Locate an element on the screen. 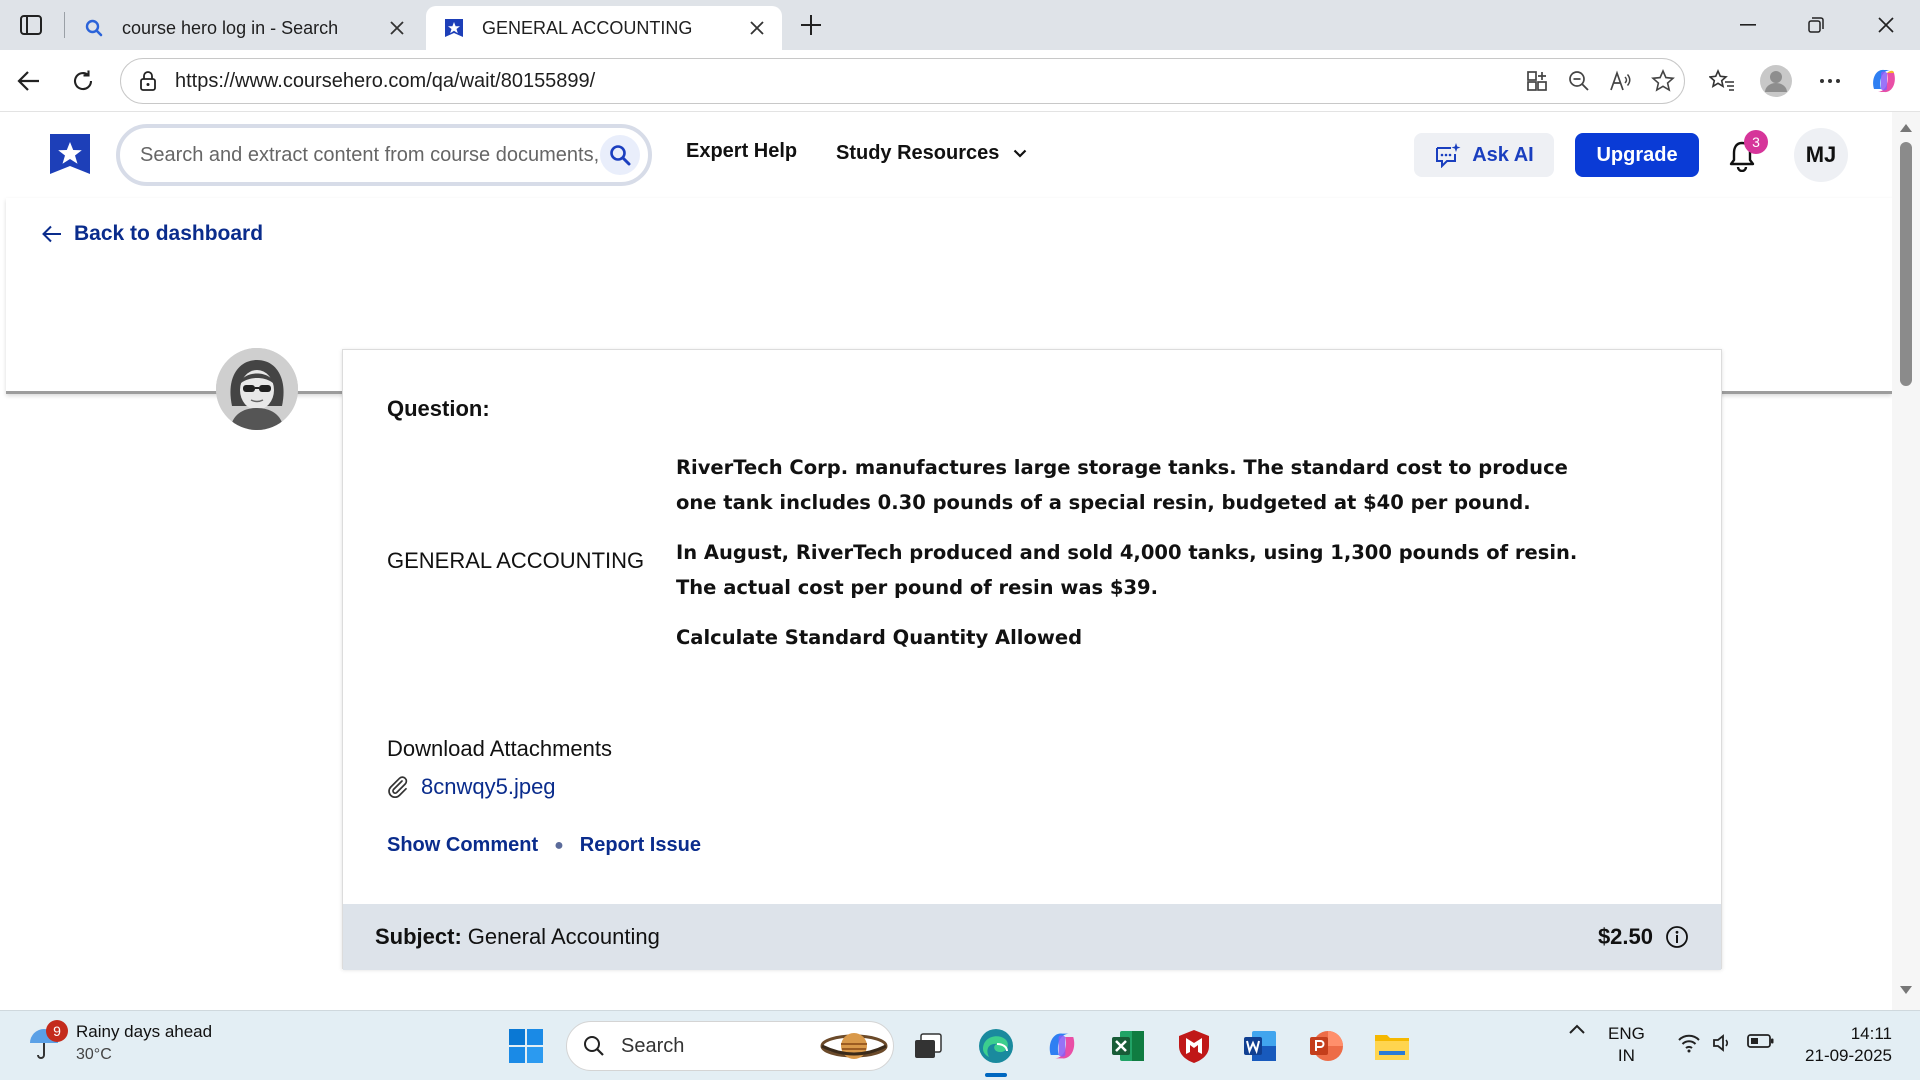 The height and width of the screenshot is (1080, 1920). taskbar-search: Search is located at coordinates (730, 1046).